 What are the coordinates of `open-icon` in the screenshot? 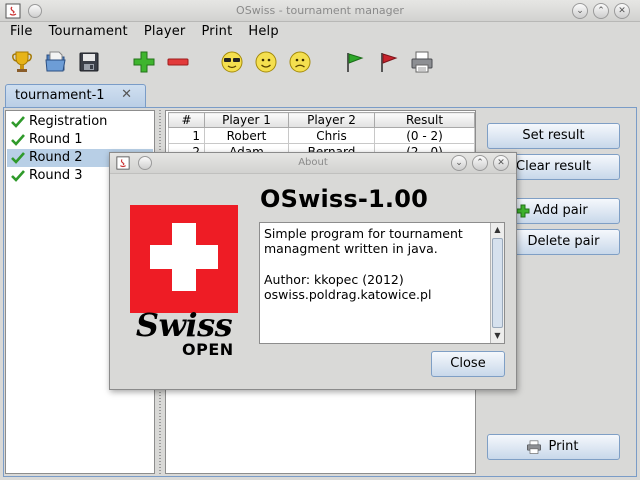 It's located at (56, 62).